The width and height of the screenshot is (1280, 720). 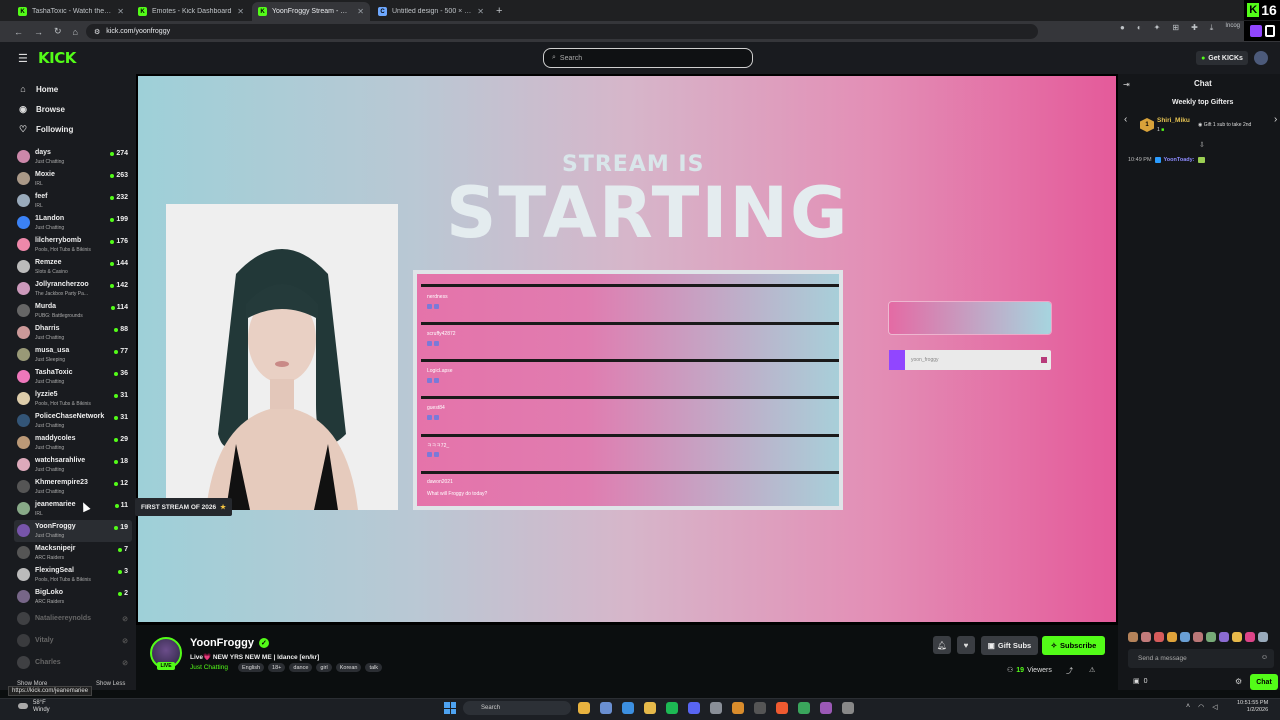 I want to click on followed-channel: YoonFroggy Just Chatting 19, so click(x=73, y=531).